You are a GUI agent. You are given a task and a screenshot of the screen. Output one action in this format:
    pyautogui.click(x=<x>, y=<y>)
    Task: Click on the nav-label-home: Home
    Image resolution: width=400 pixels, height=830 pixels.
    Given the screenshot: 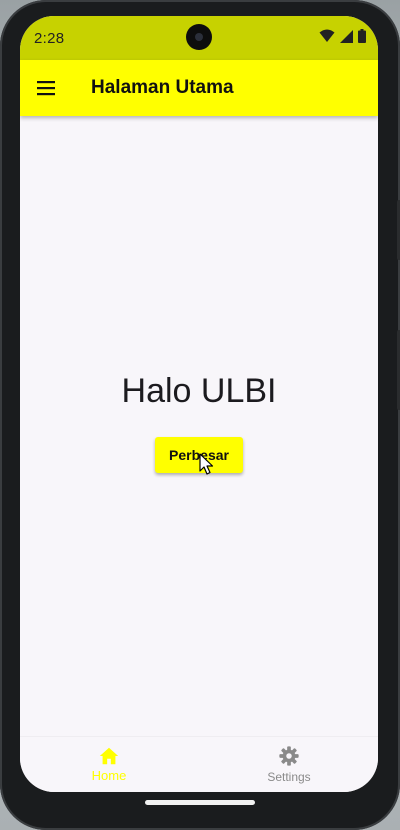 What is the action you would take?
    pyautogui.click(x=109, y=775)
    